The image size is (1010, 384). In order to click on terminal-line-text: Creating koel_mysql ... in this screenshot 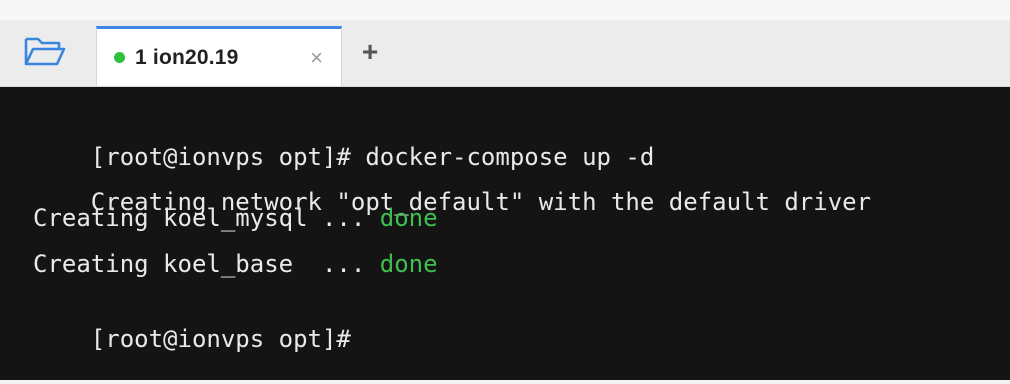, I will do `click(206, 218)`.